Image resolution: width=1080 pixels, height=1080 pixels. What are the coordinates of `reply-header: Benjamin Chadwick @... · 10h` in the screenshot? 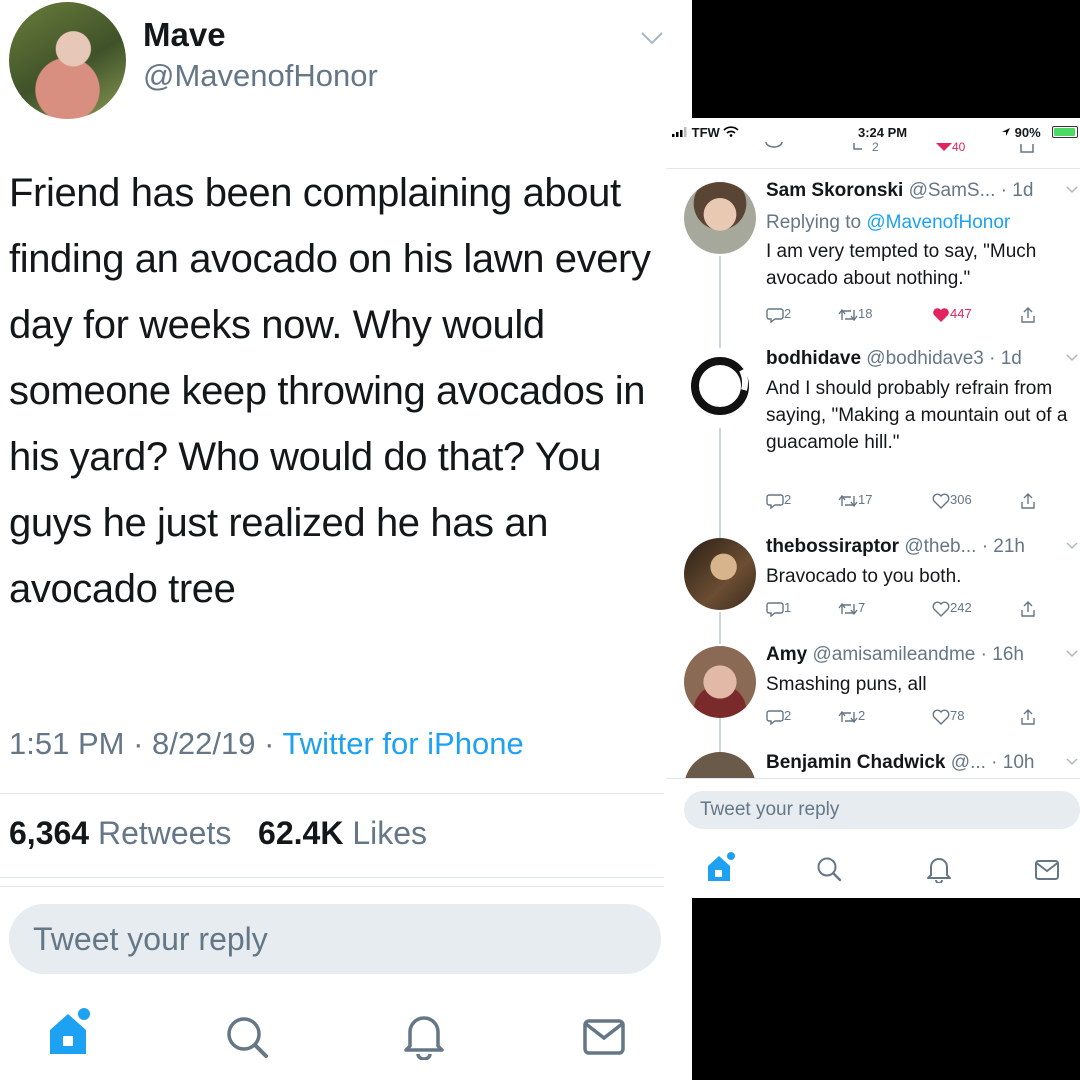 It's located at (900, 763).